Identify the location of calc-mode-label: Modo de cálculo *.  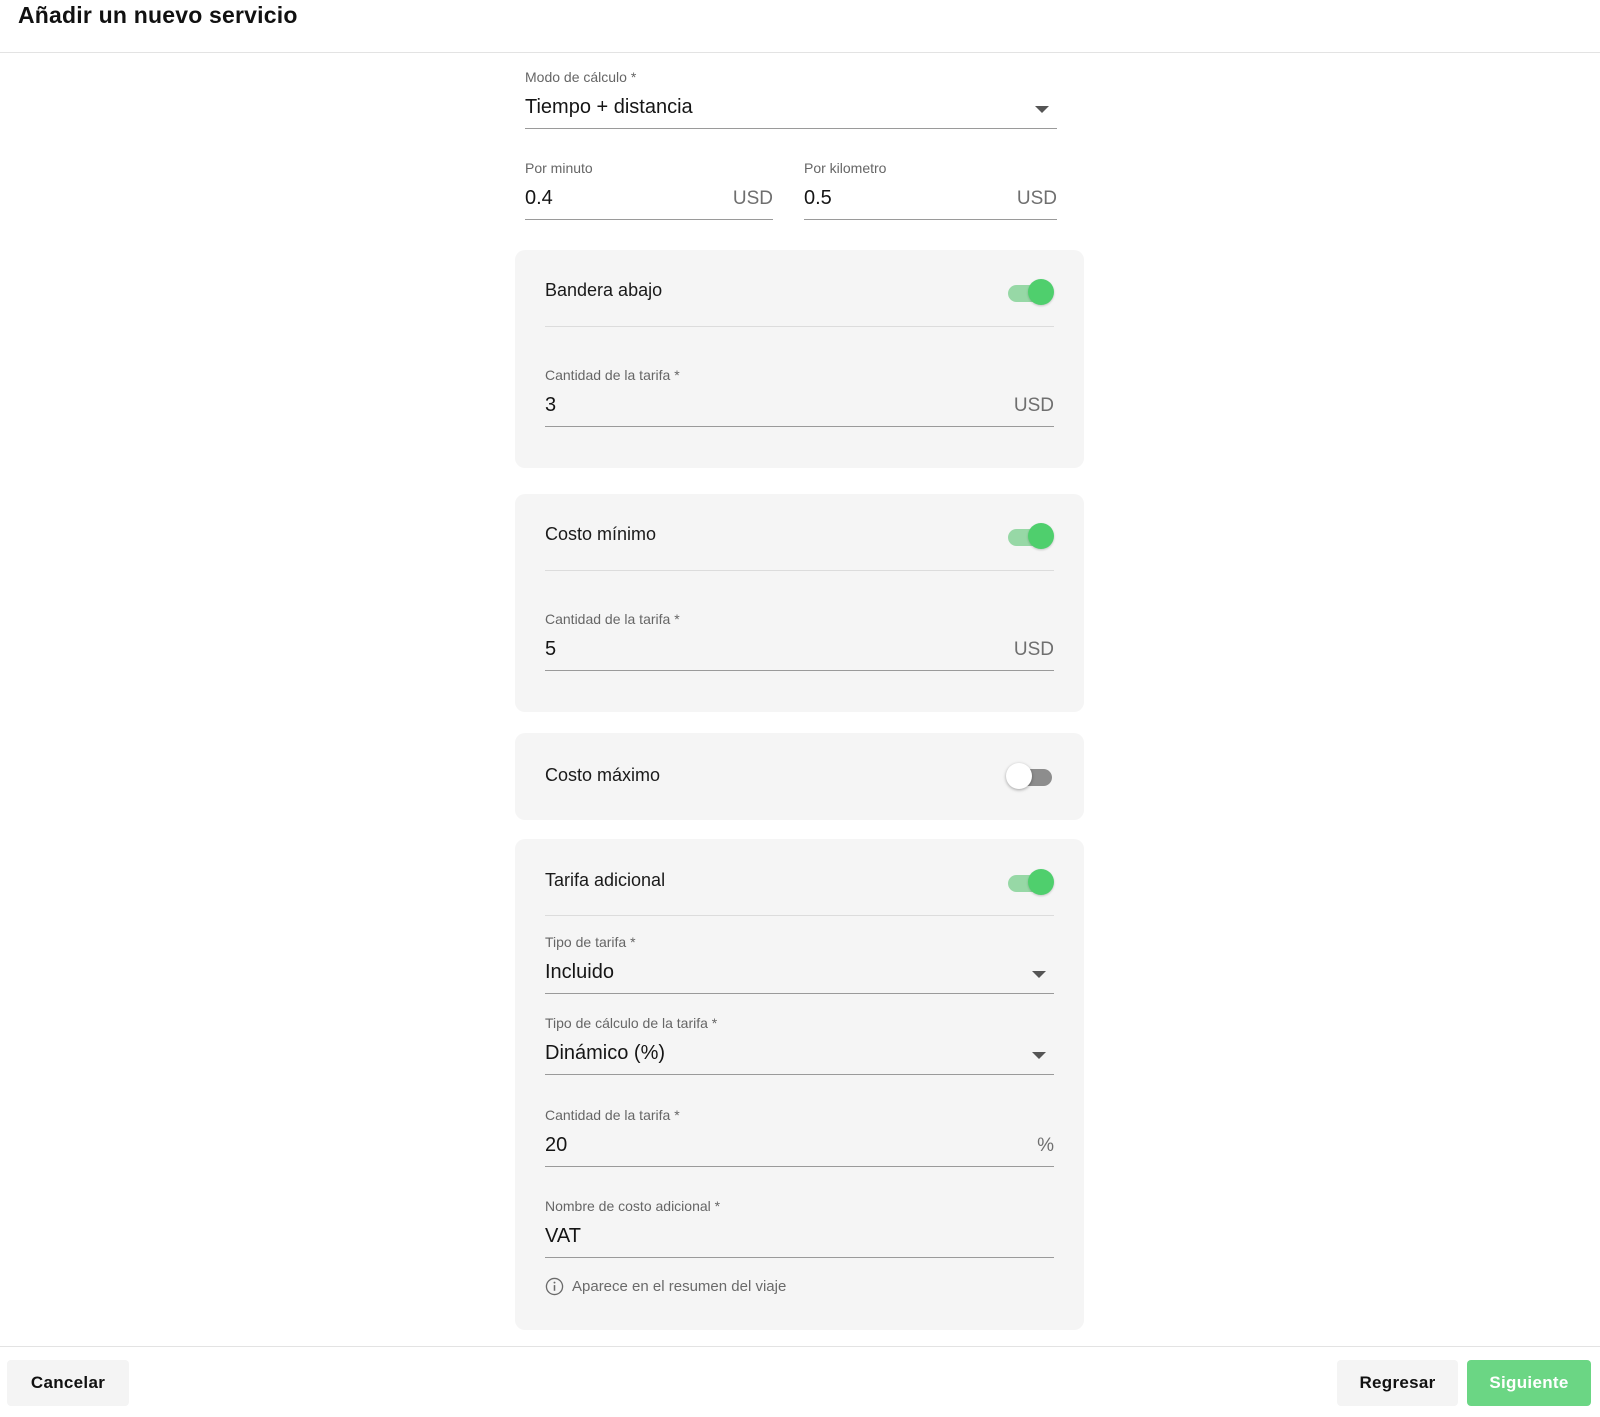
(581, 77).